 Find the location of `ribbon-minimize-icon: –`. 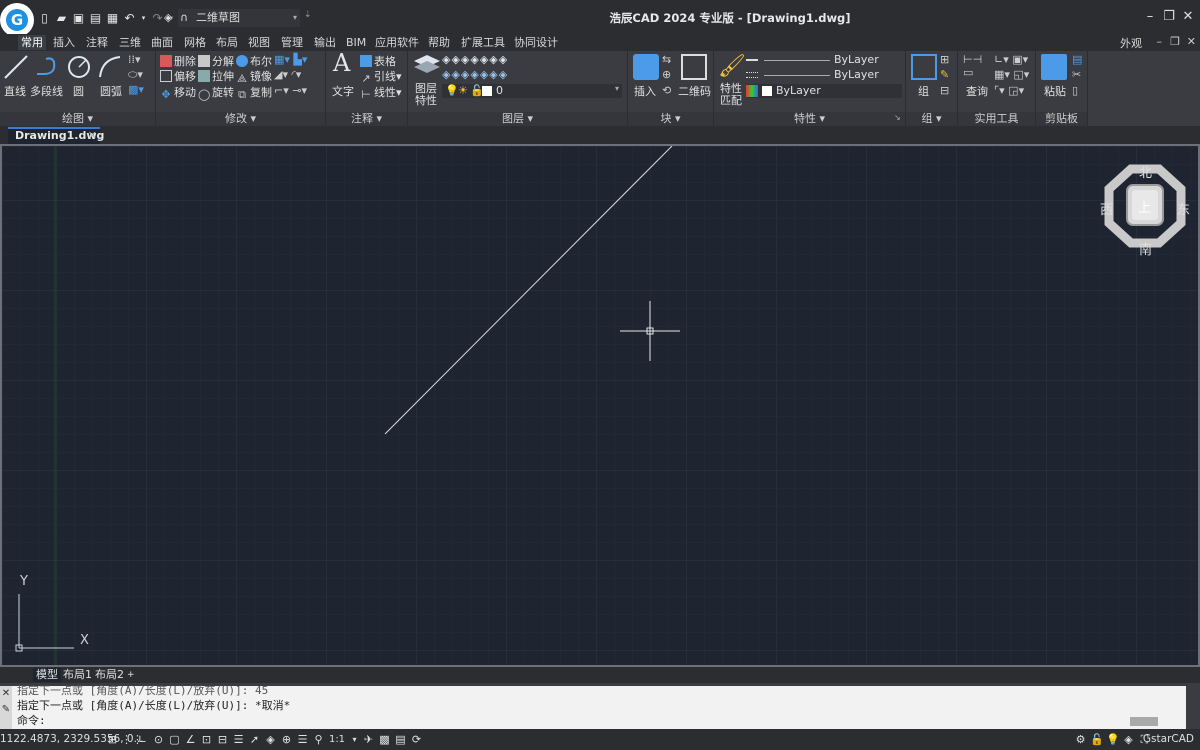

ribbon-minimize-icon: – is located at coordinates (1160, 41).